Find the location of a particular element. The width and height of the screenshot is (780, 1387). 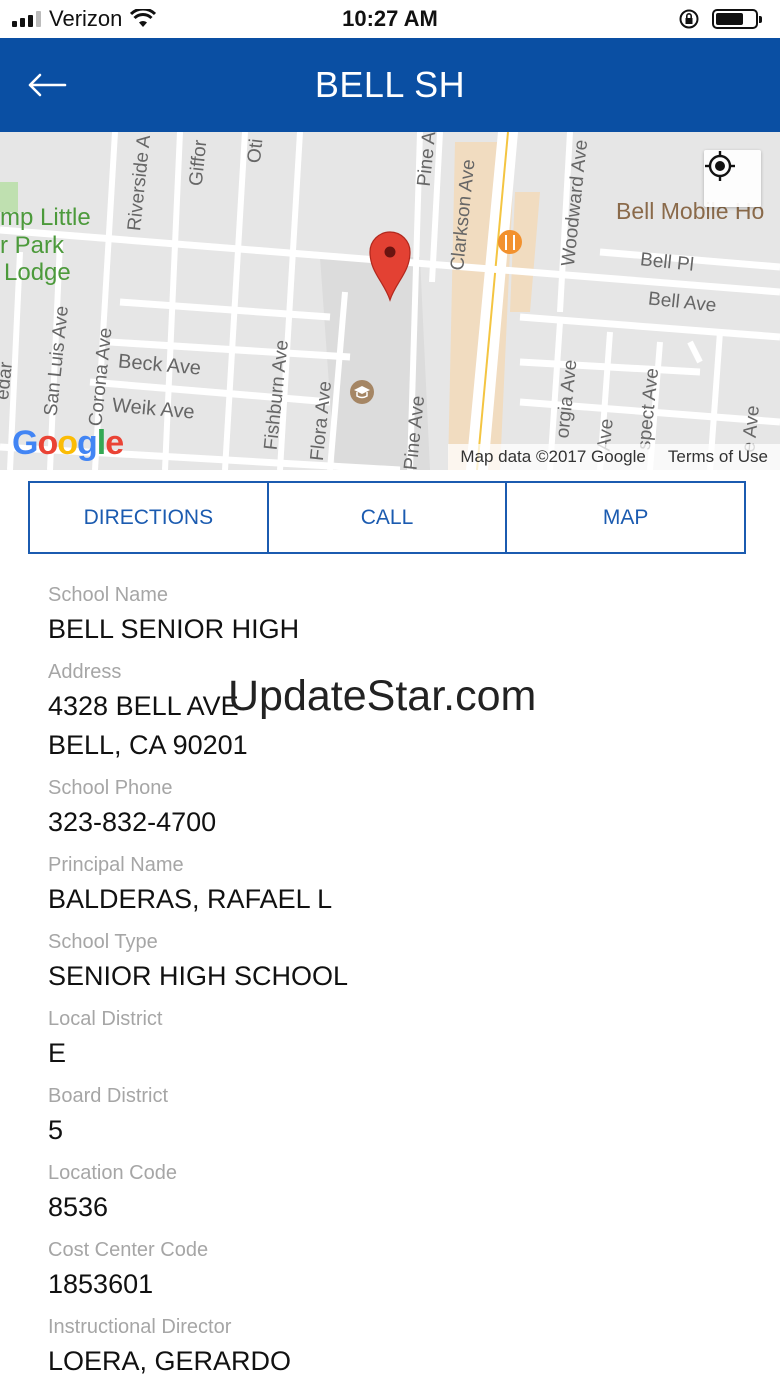

my-location-button is located at coordinates (732, 178).